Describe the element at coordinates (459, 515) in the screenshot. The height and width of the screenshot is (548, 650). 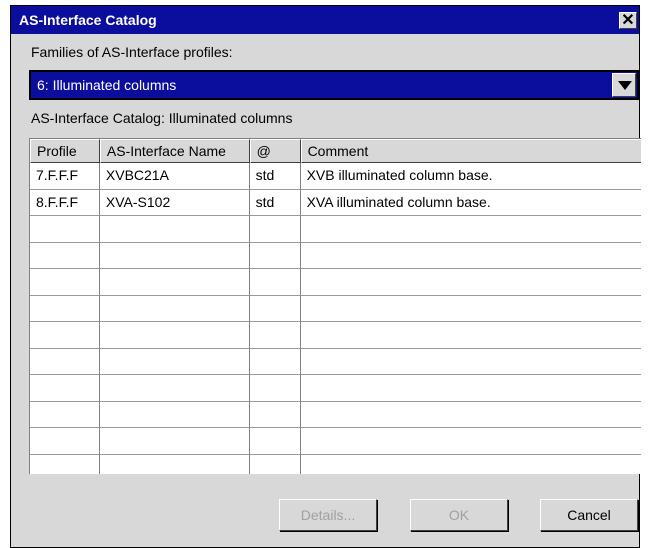
I see `ok-button: OK` at that location.